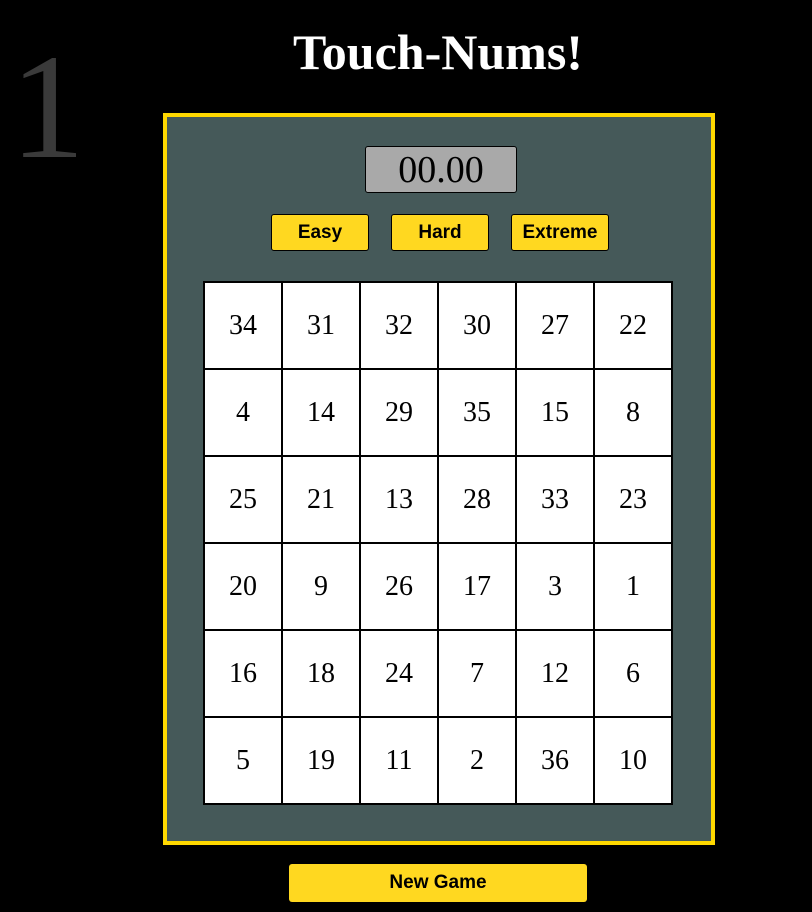  I want to click on number-cell: 4, so click(243, 412).